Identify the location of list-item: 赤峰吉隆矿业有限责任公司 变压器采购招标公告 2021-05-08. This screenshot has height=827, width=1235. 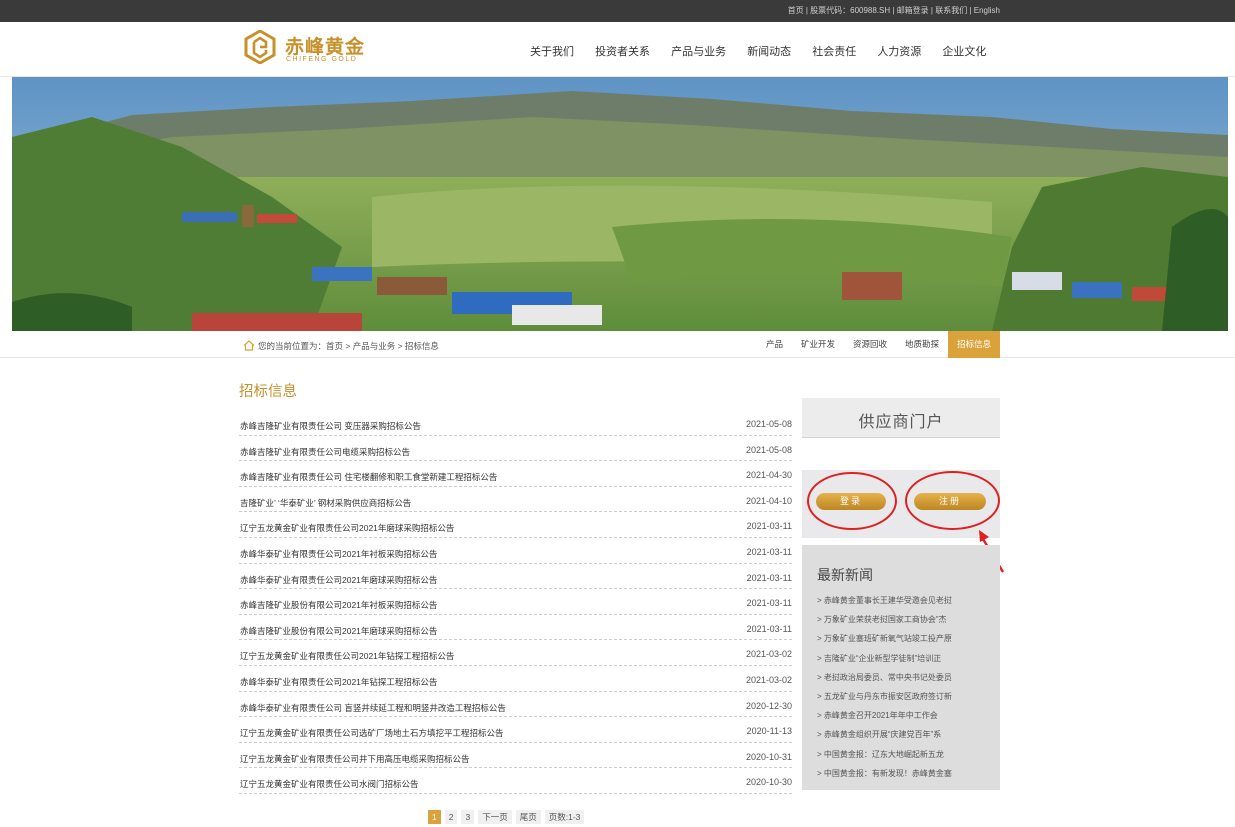
(515, 423).